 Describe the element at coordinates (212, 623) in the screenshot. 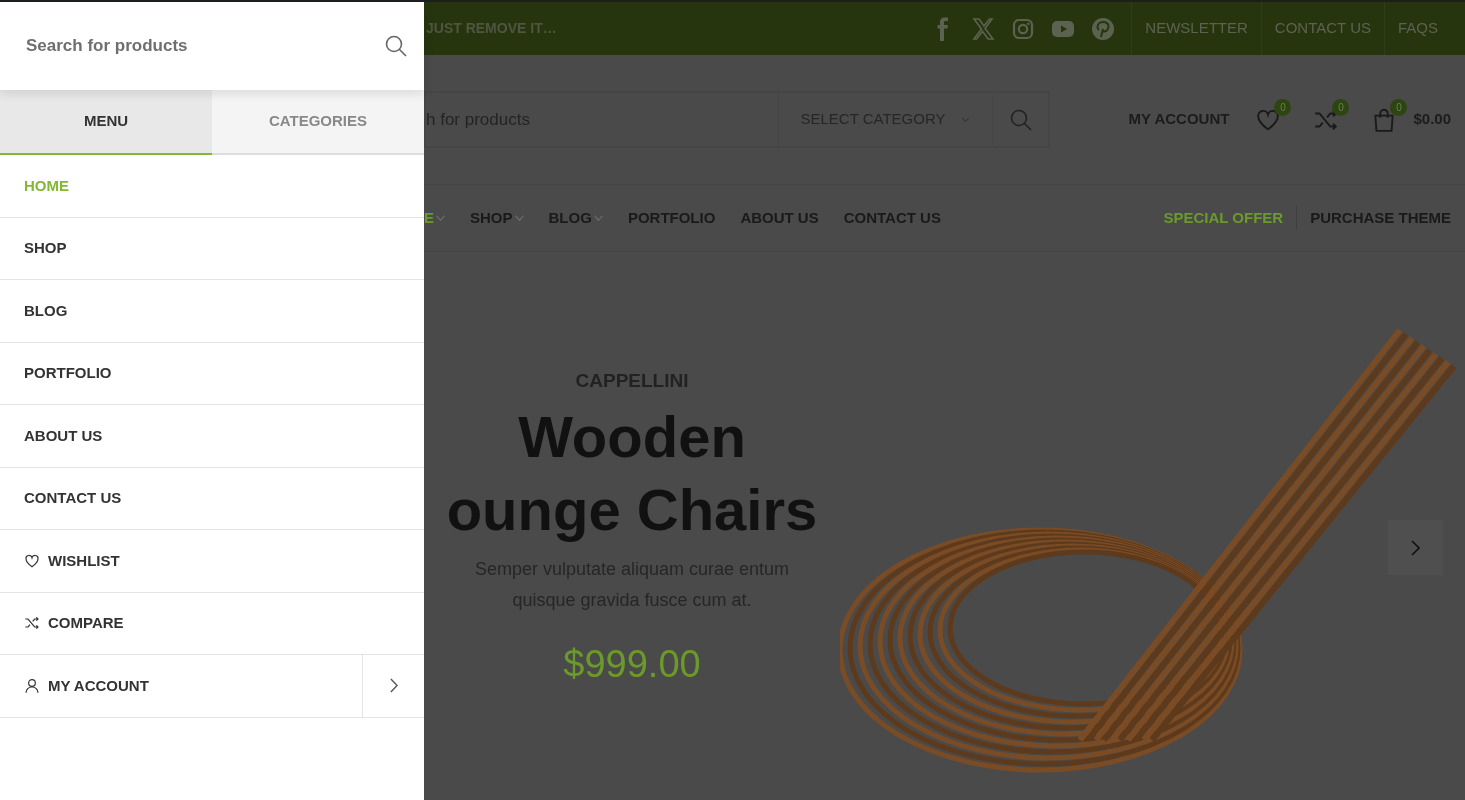

I see `menu-item: COMPARE` at that location.